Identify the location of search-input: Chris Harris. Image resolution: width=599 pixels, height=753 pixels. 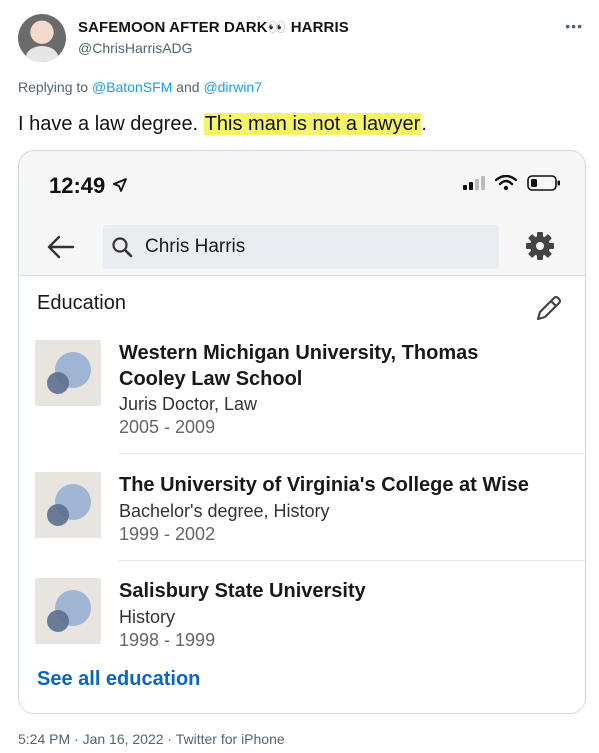
(301, 247).